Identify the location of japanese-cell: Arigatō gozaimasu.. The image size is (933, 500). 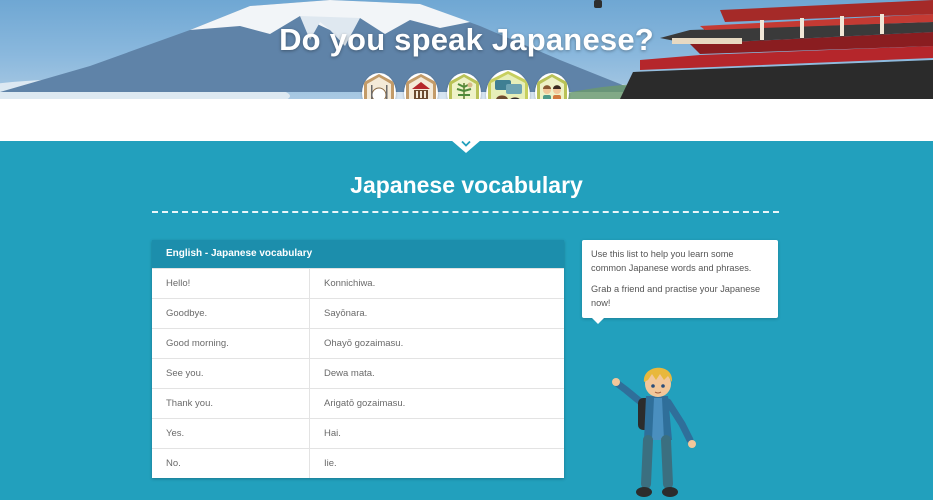
(436, 403).